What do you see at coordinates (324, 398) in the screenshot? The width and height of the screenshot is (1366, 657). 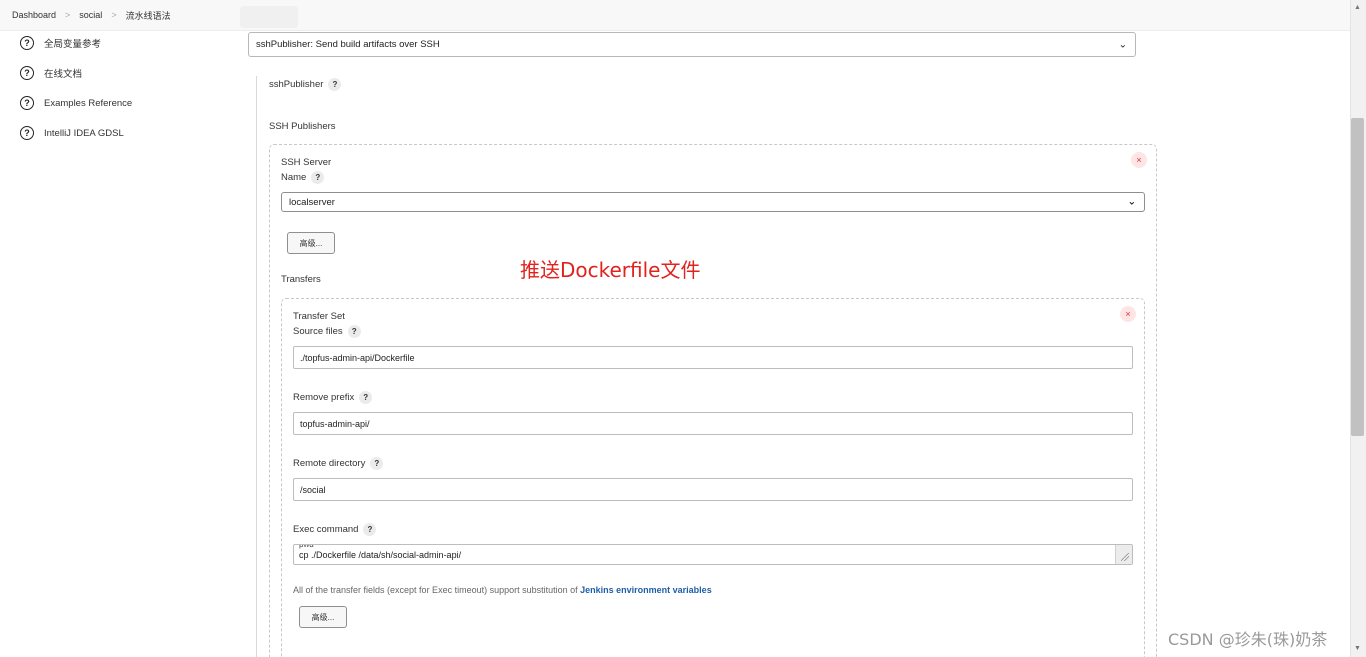 I see `remove-prefix-label: Remove prefix` at bounding box center [324, 398].